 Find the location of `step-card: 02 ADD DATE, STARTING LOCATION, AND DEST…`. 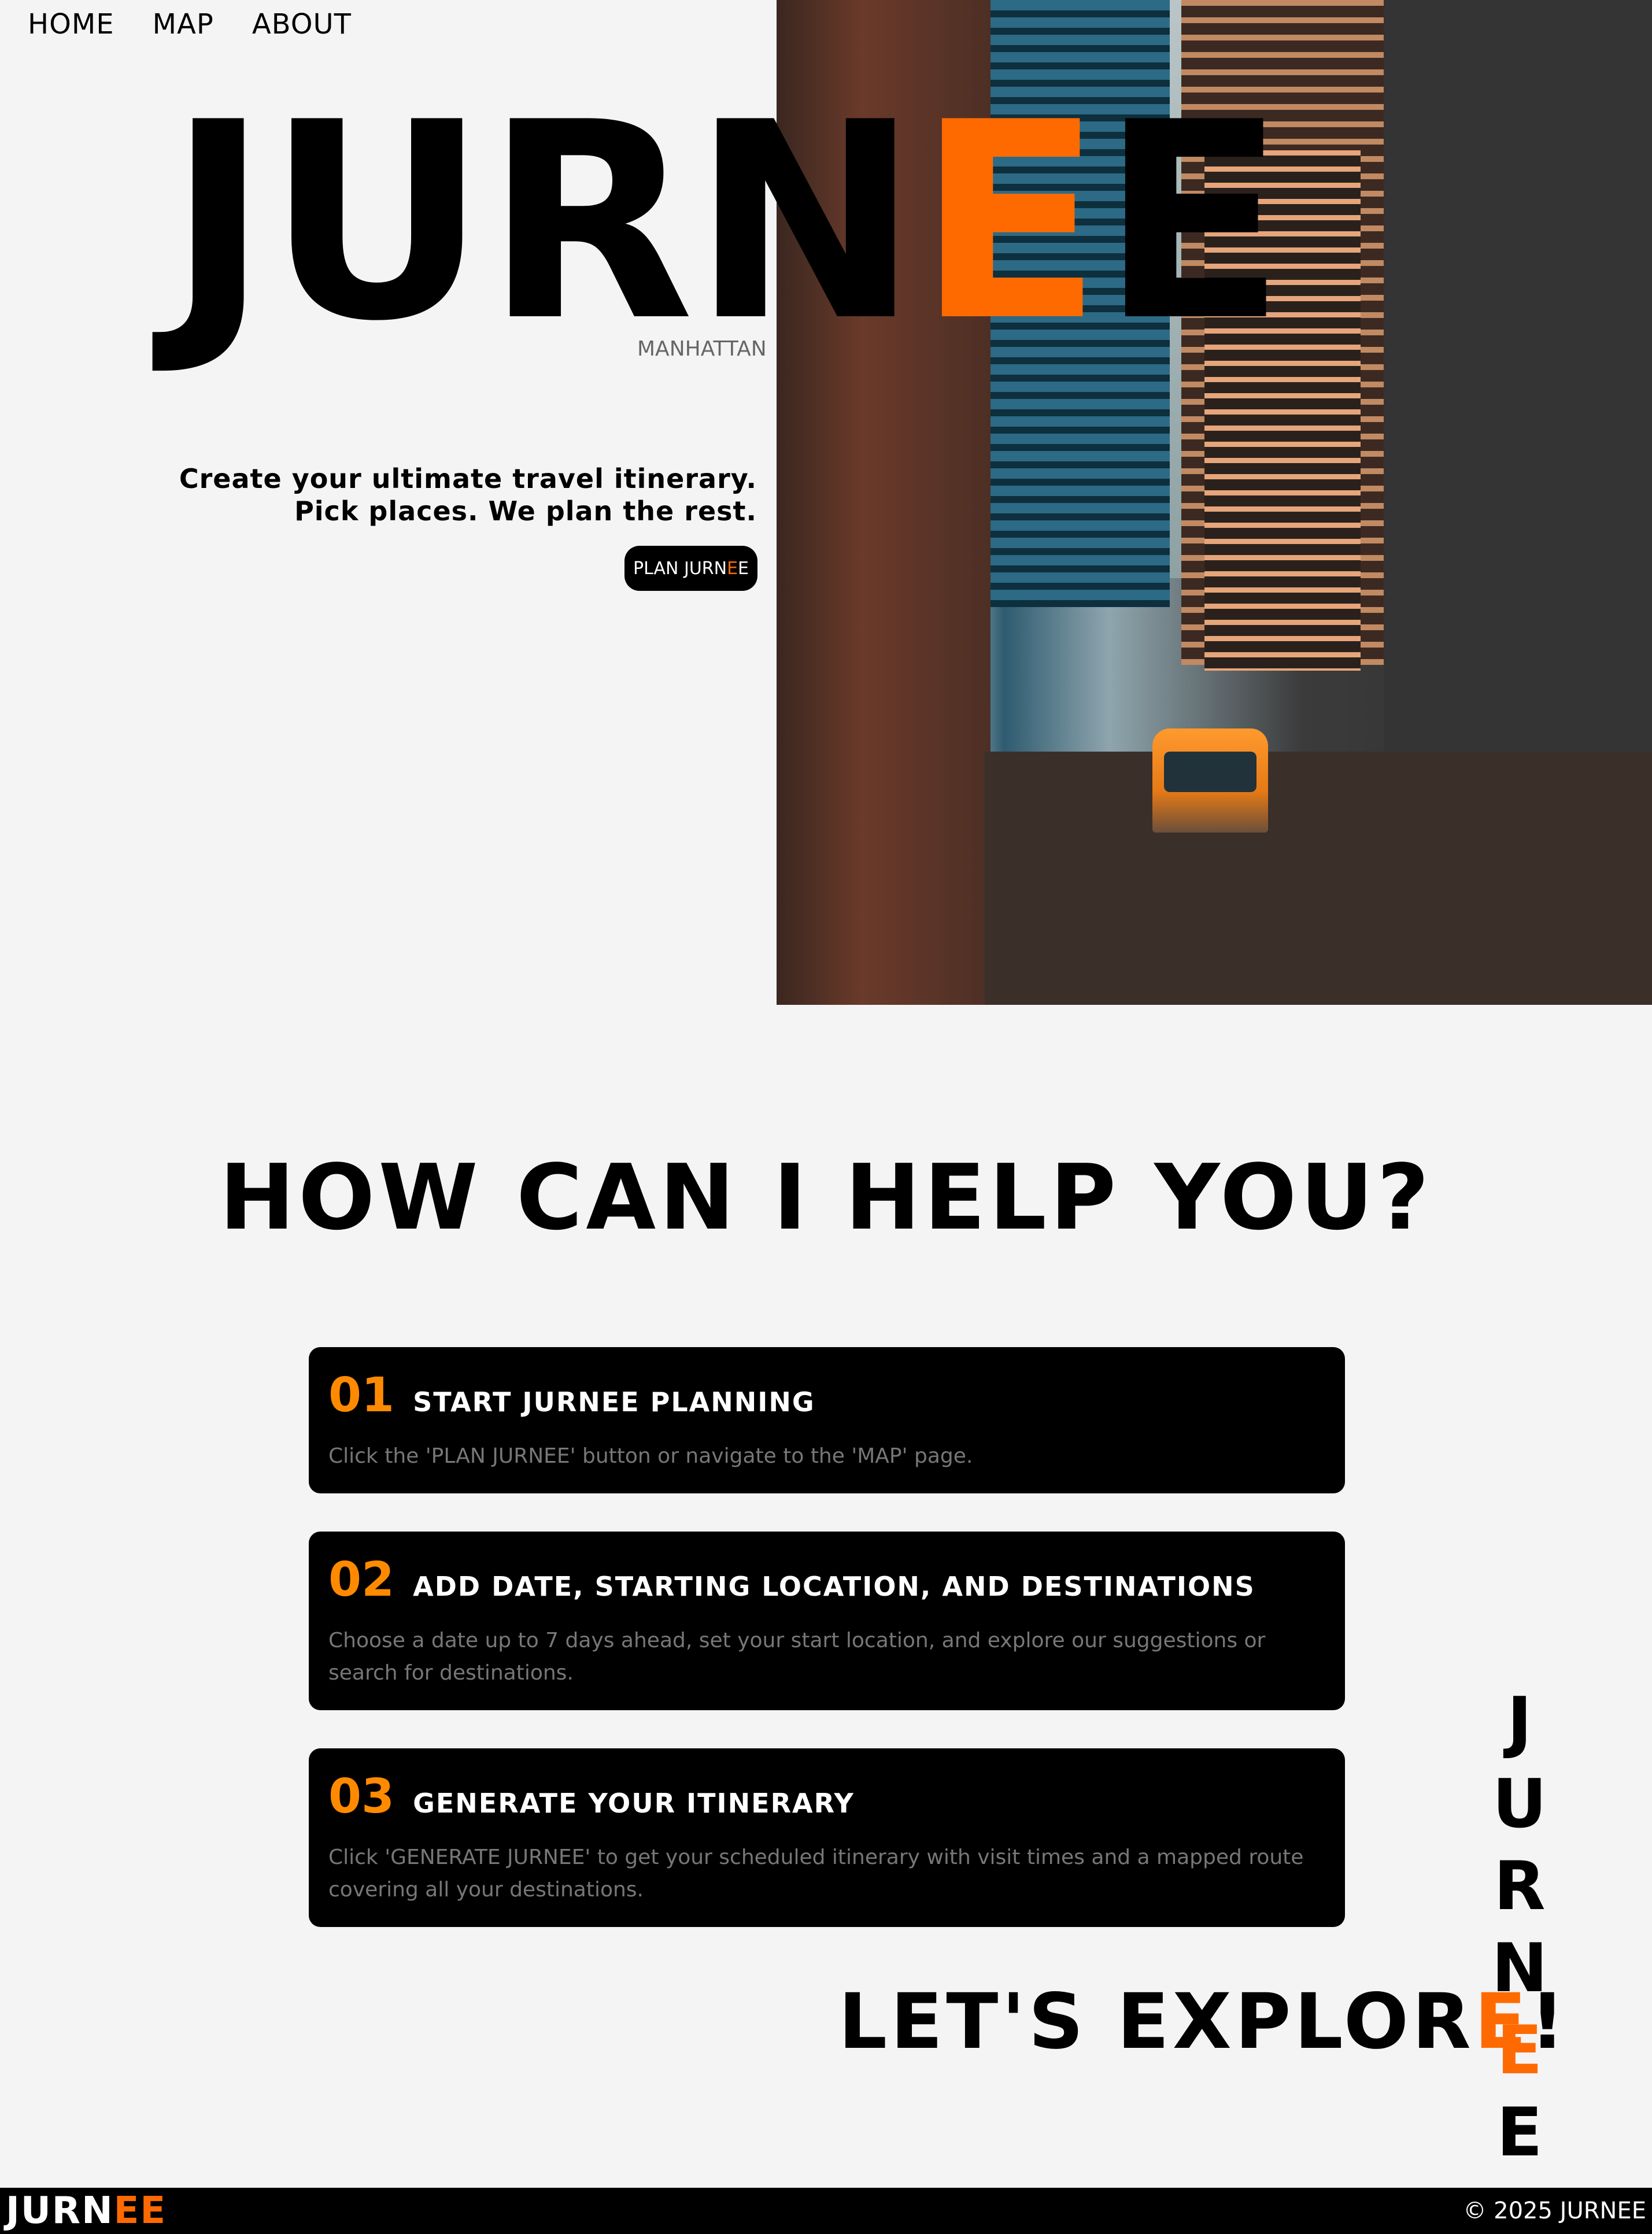

step-card: 02 ADD DATE, STARTING LOCATION, AND DEST… is located at coordinates (827, 1621).